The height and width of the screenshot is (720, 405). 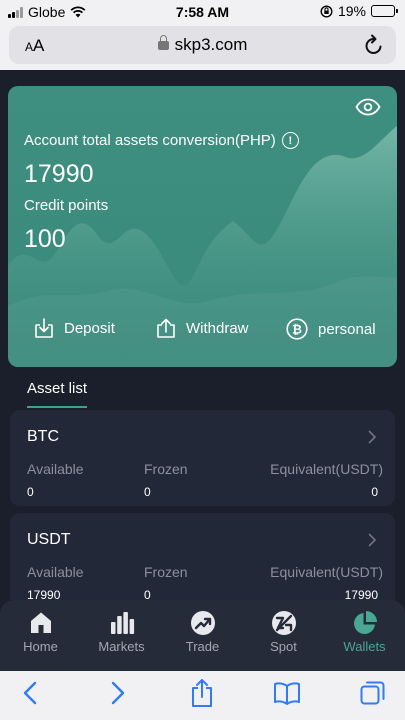 I want to click on browser-address-bar: AA skp3.com, so click(x=202, y=47).